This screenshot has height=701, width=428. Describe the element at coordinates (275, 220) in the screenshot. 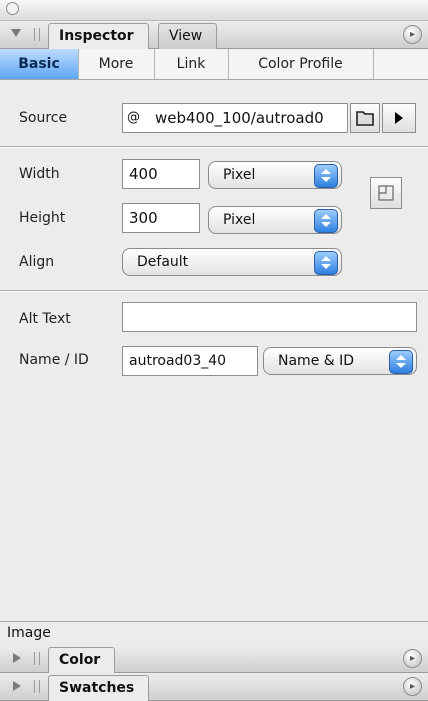

I see `height-unit-select: Pixel` at that location.